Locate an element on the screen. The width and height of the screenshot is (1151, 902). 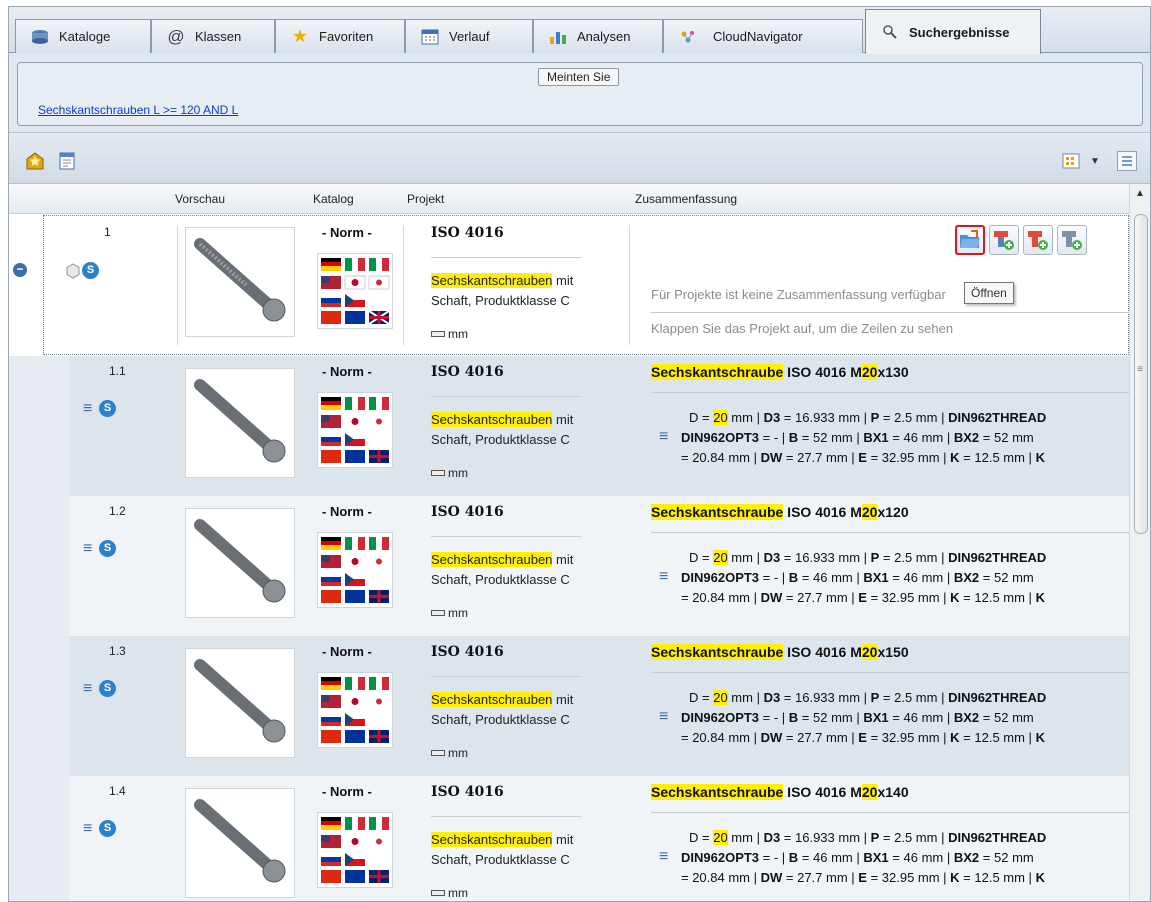
view-list-icon is located at coordinates (1127, 161).